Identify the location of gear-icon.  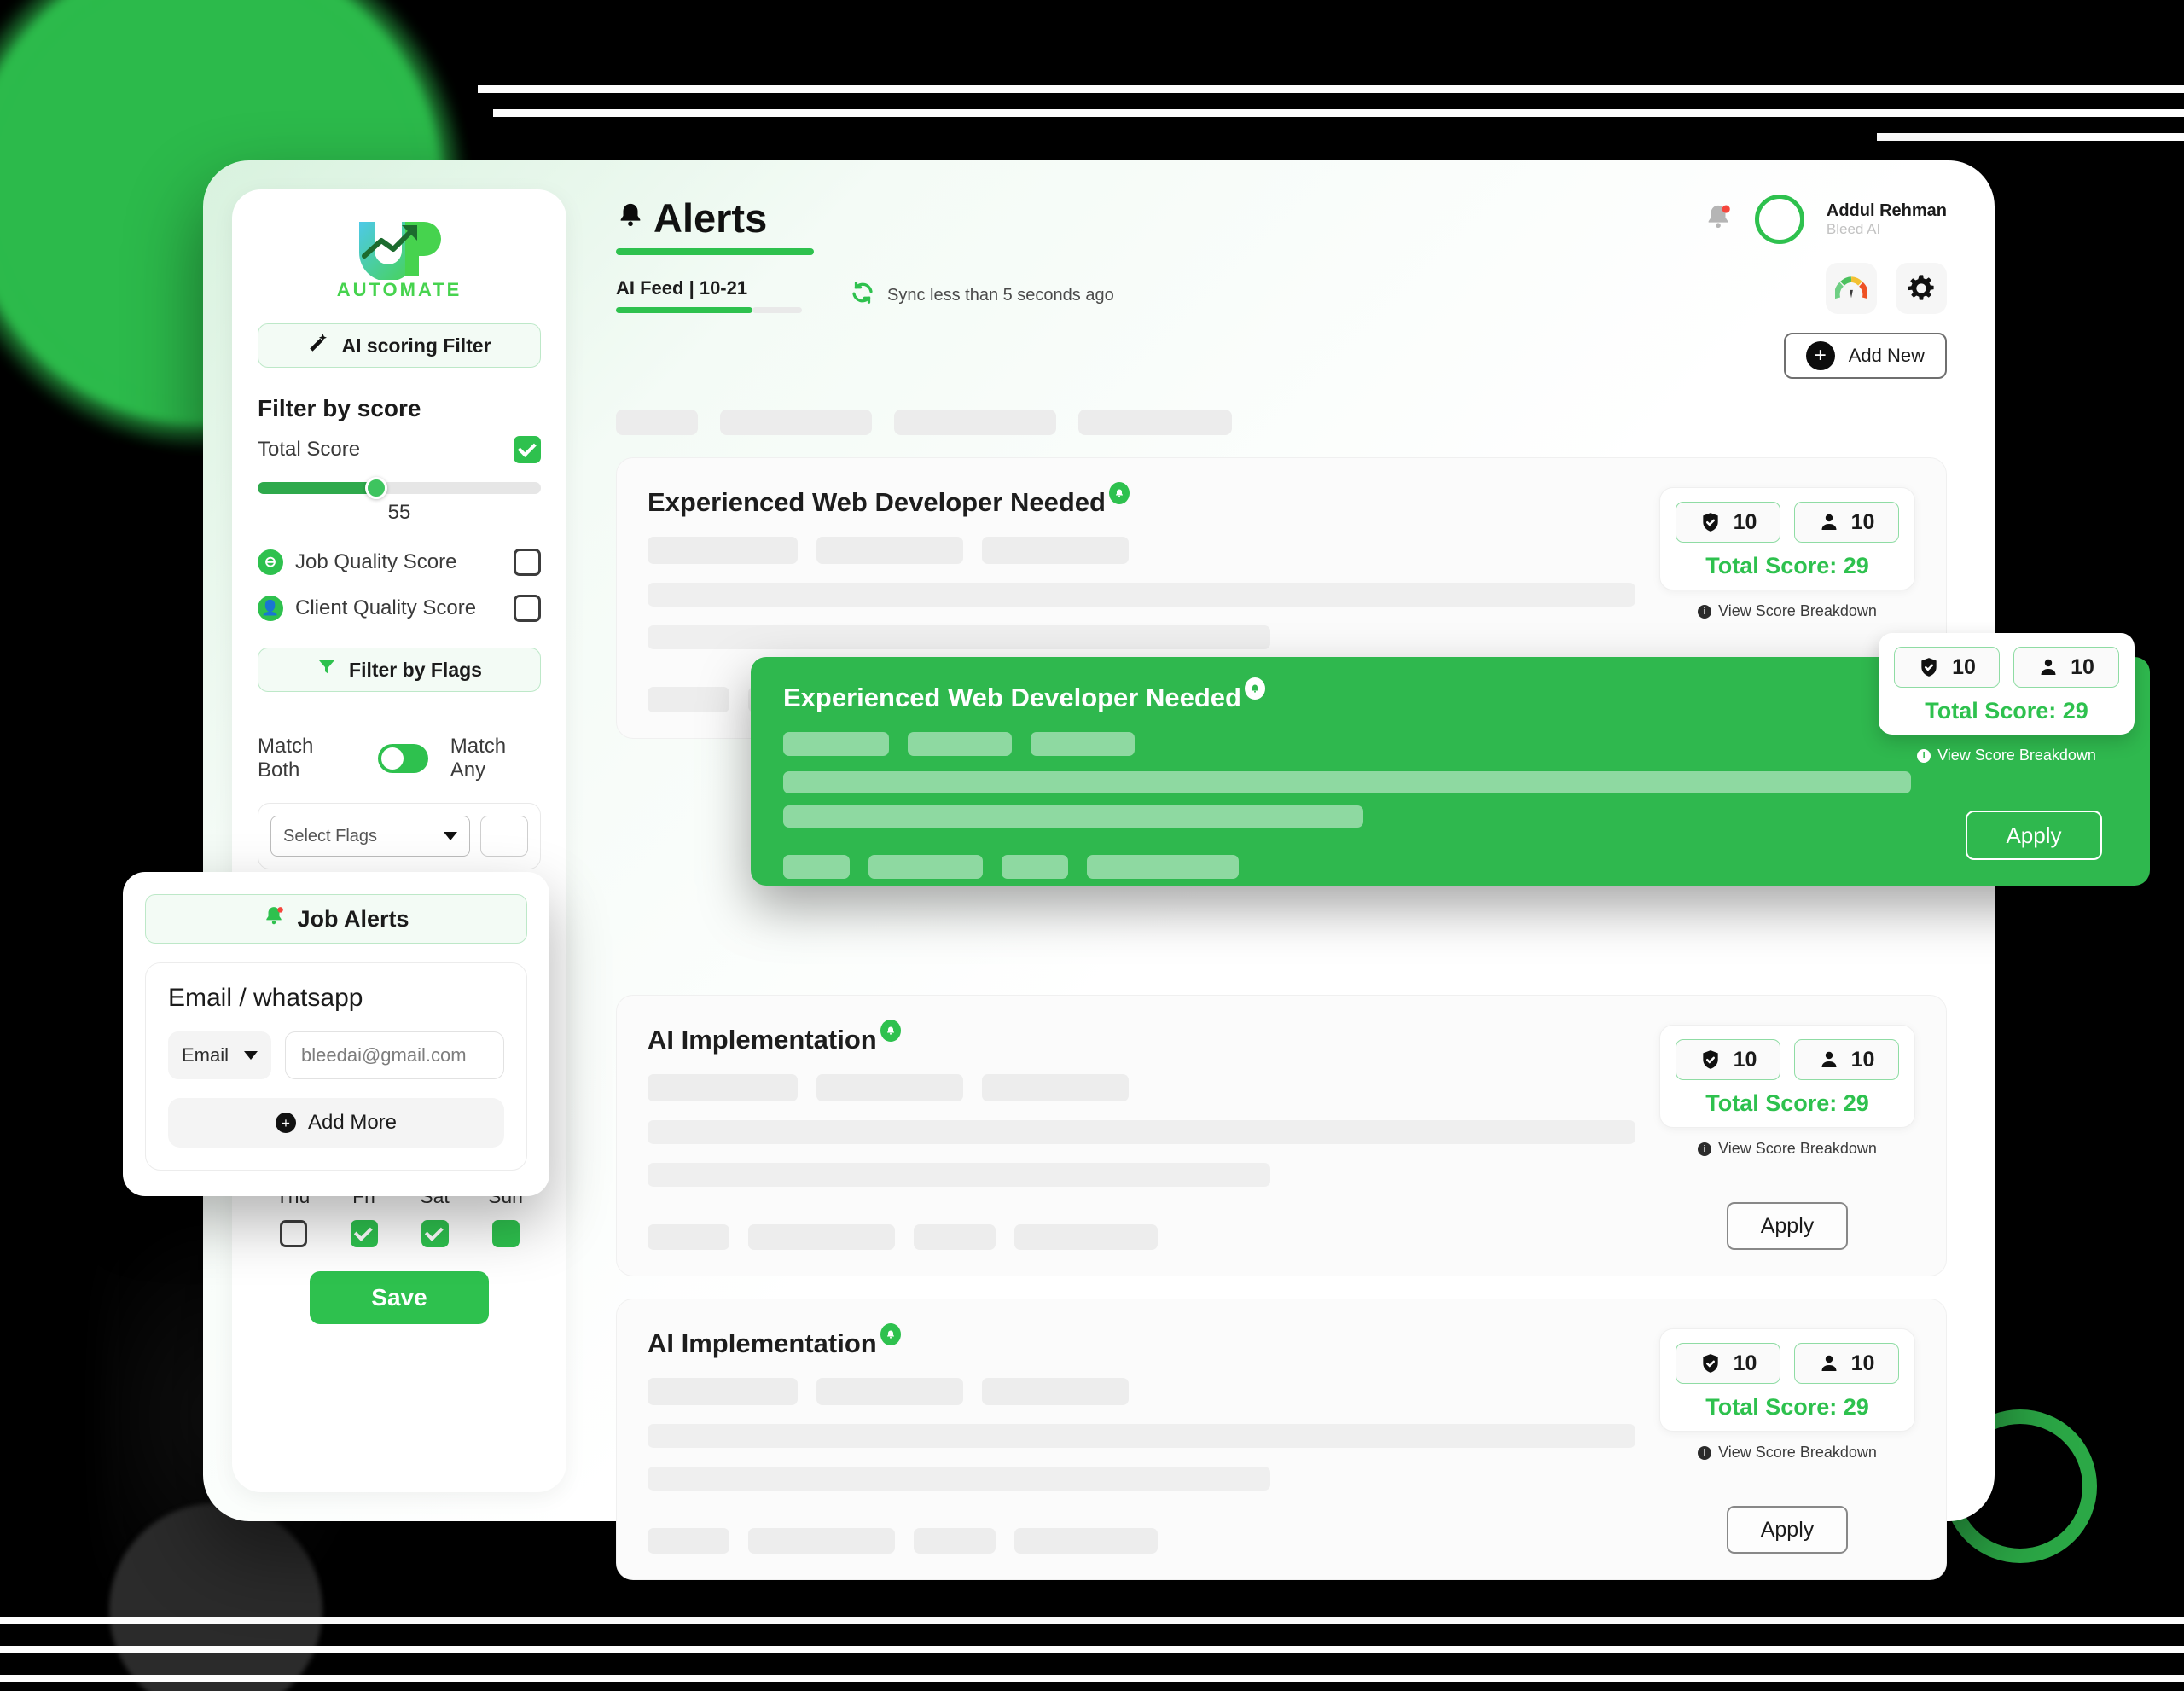
(1921, 288).